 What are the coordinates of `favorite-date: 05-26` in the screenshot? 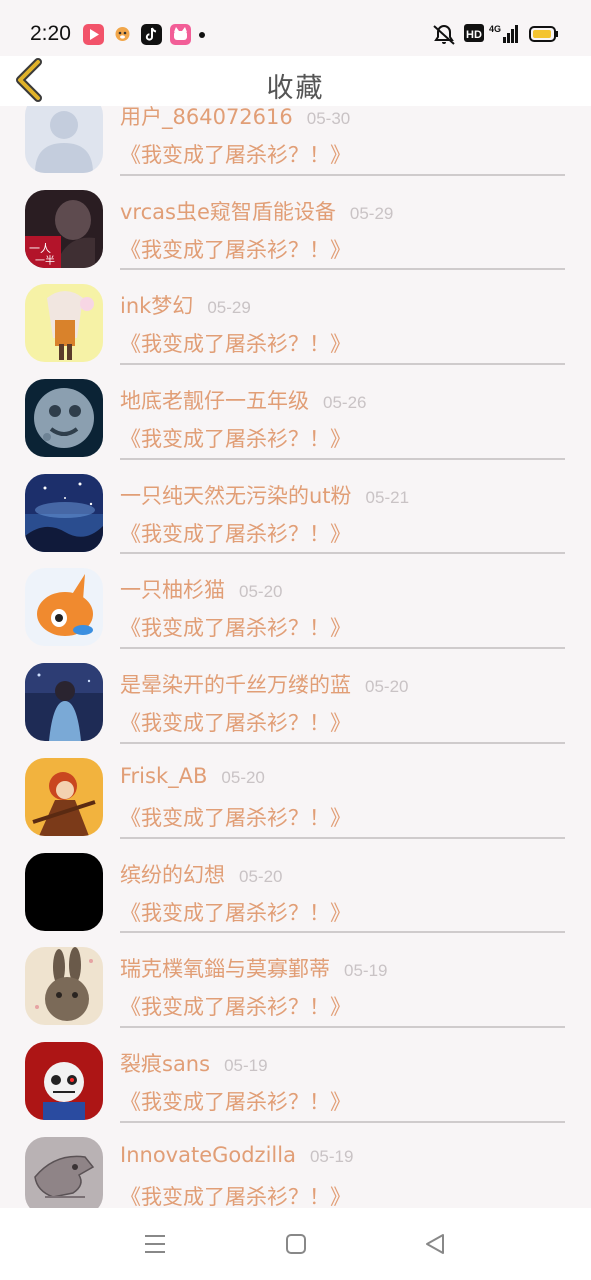 It's located at (345, 403).